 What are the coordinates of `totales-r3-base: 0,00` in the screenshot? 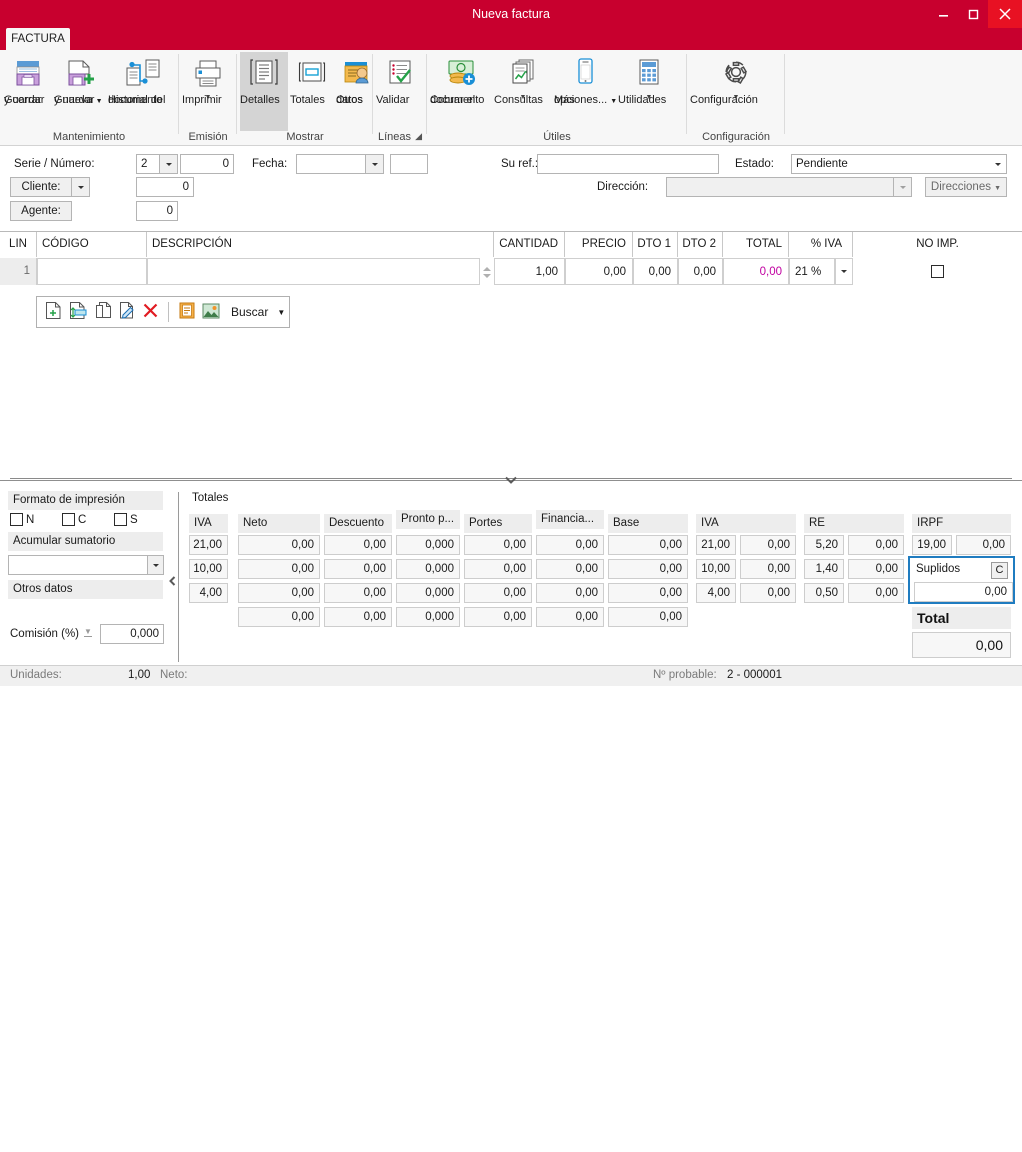 It's located at (648, 593).